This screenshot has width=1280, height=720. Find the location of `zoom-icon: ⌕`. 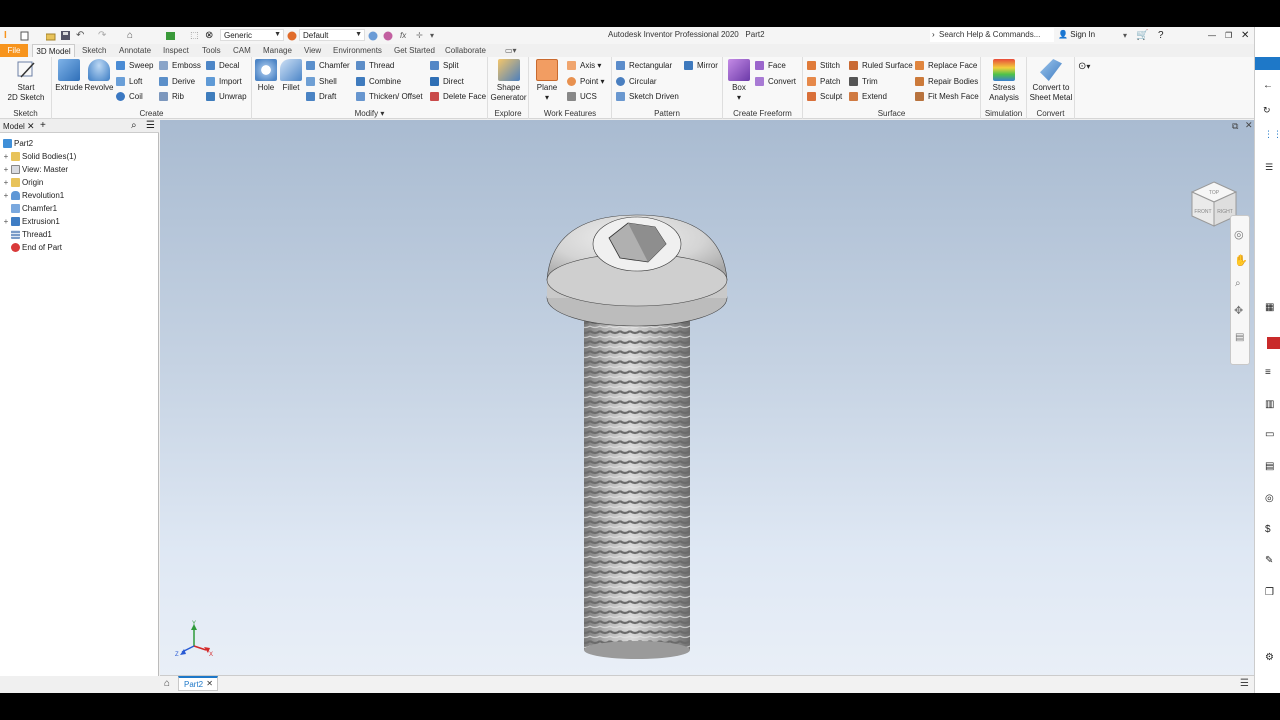

zoom-icon: ⌕ is located at coordinates (1238, 283).